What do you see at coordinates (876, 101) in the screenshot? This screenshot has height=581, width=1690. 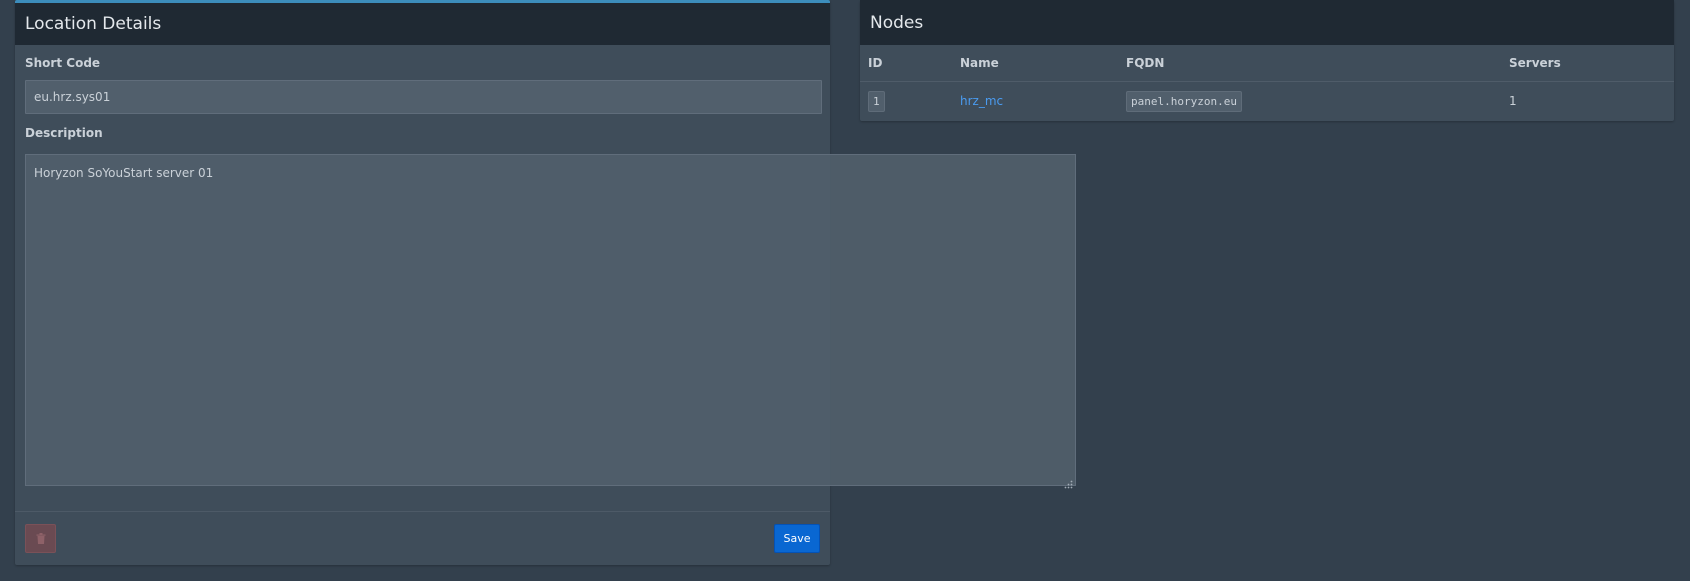 I see `node-id: 1` at bounding box center [876, 101].